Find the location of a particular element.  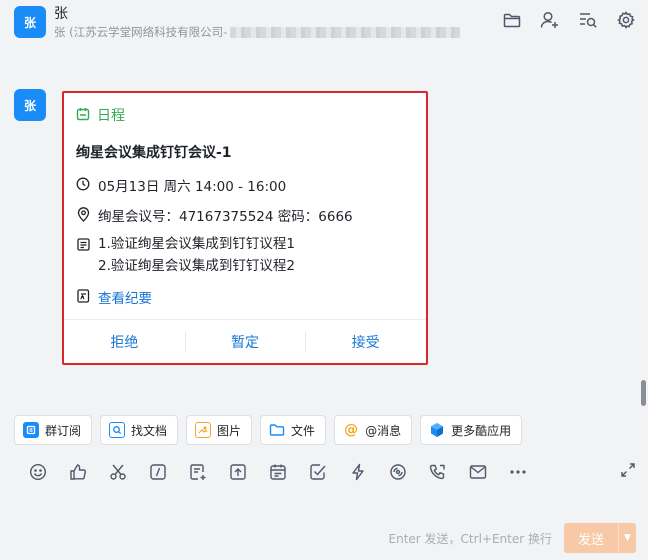

file-button: 文件 is located at coordinates (293, 430).